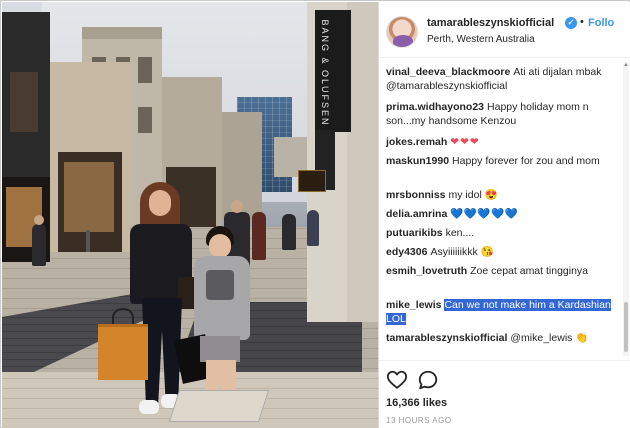 Image resolution: width=630 pixels, height=428 pixels. What do you see at coordinates (419, 420) in the screenshot?
I see `post-timestamp: 13 HOURS AGO` at bounding box center [419, 420].